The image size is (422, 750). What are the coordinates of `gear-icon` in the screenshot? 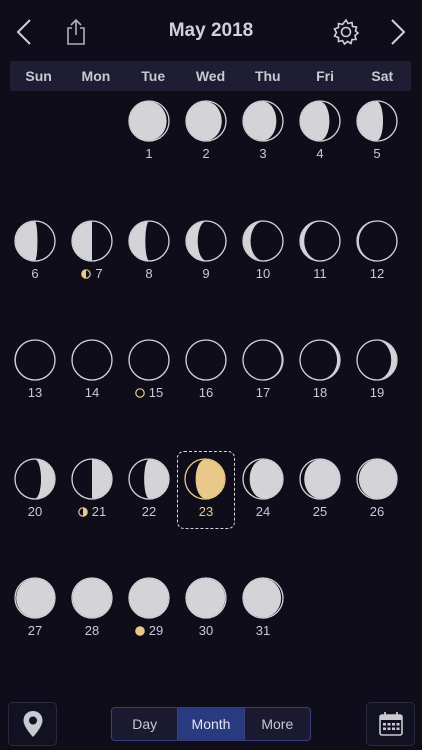 It's located at (346, 32).